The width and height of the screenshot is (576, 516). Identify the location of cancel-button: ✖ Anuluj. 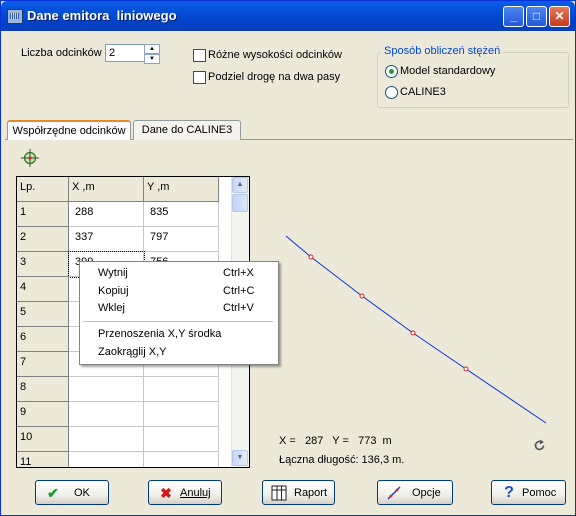
(185, 492).